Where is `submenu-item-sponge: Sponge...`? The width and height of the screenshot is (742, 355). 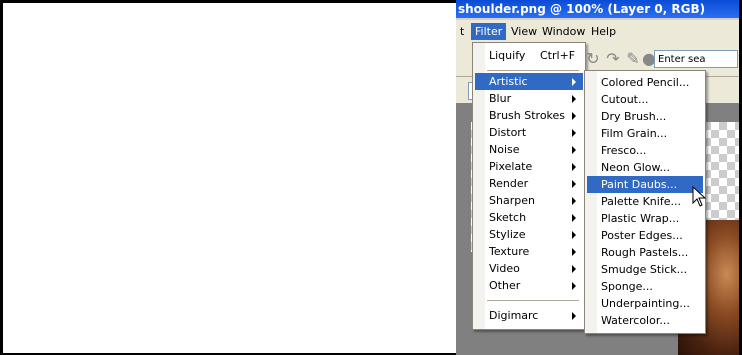
submenu-item-sponge: Sponge... is located at coordinates (645, 286).